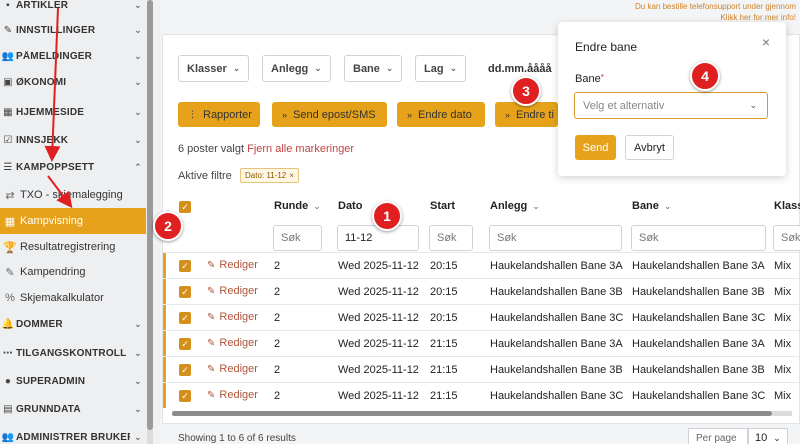  I want to click on cancel-button: Avbryt, so click(649, 147).